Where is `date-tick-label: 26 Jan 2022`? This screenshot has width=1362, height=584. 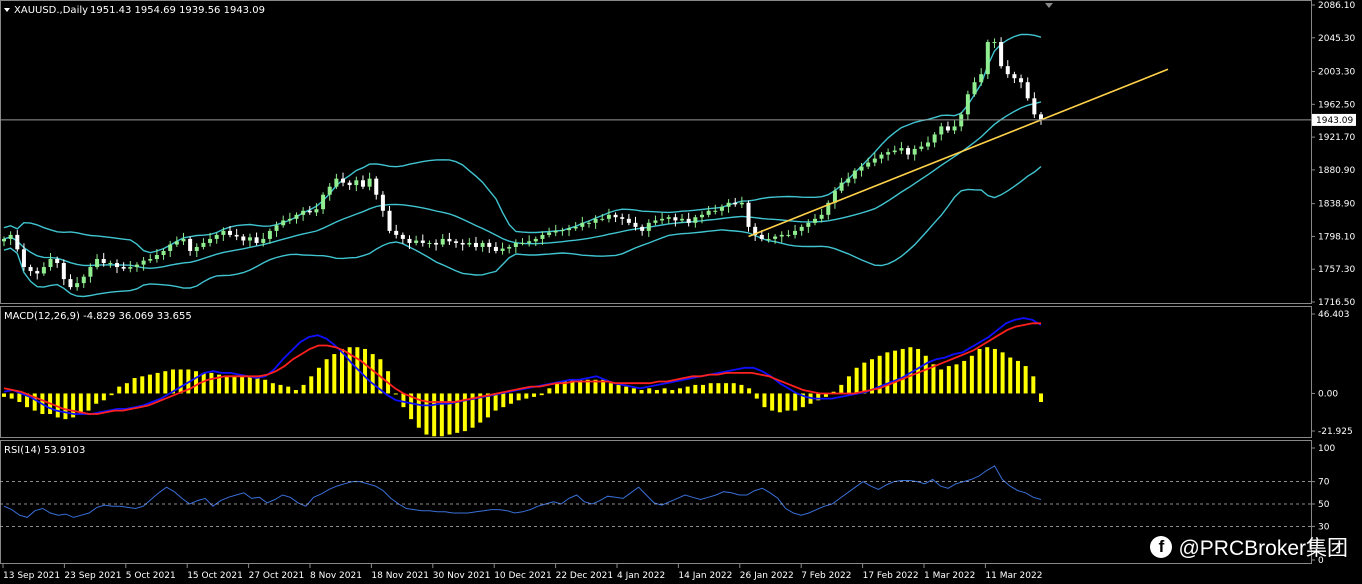 date-tick-label: 26 Jan 2022 is located at coordinates (767, 576).